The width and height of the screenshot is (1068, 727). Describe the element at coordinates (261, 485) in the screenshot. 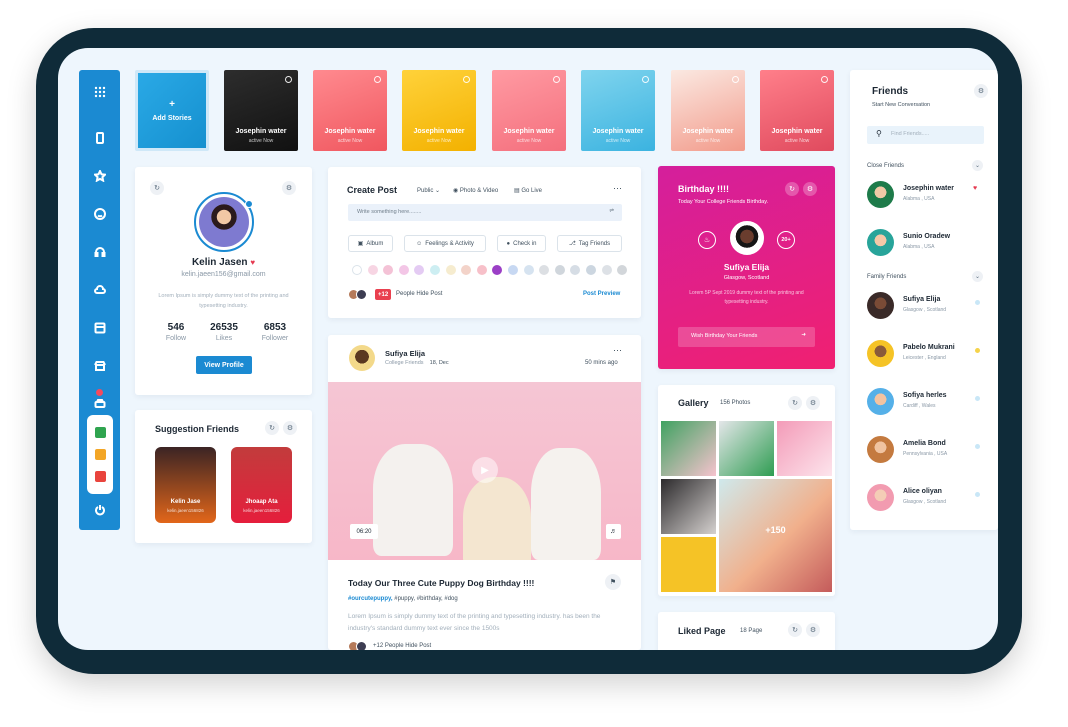

I see `suggestion-card: Jhoaap Ata kelin.jaeen156826` at that location.